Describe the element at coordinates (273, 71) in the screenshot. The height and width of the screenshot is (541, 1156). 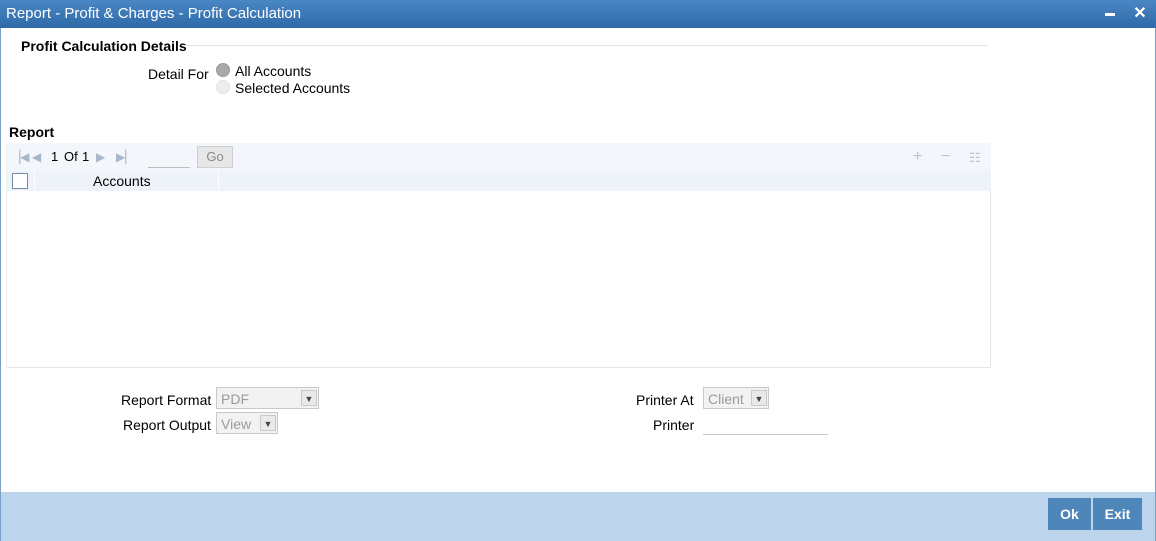
I see `radio-all-accounts-label: All Accounts` at that location.